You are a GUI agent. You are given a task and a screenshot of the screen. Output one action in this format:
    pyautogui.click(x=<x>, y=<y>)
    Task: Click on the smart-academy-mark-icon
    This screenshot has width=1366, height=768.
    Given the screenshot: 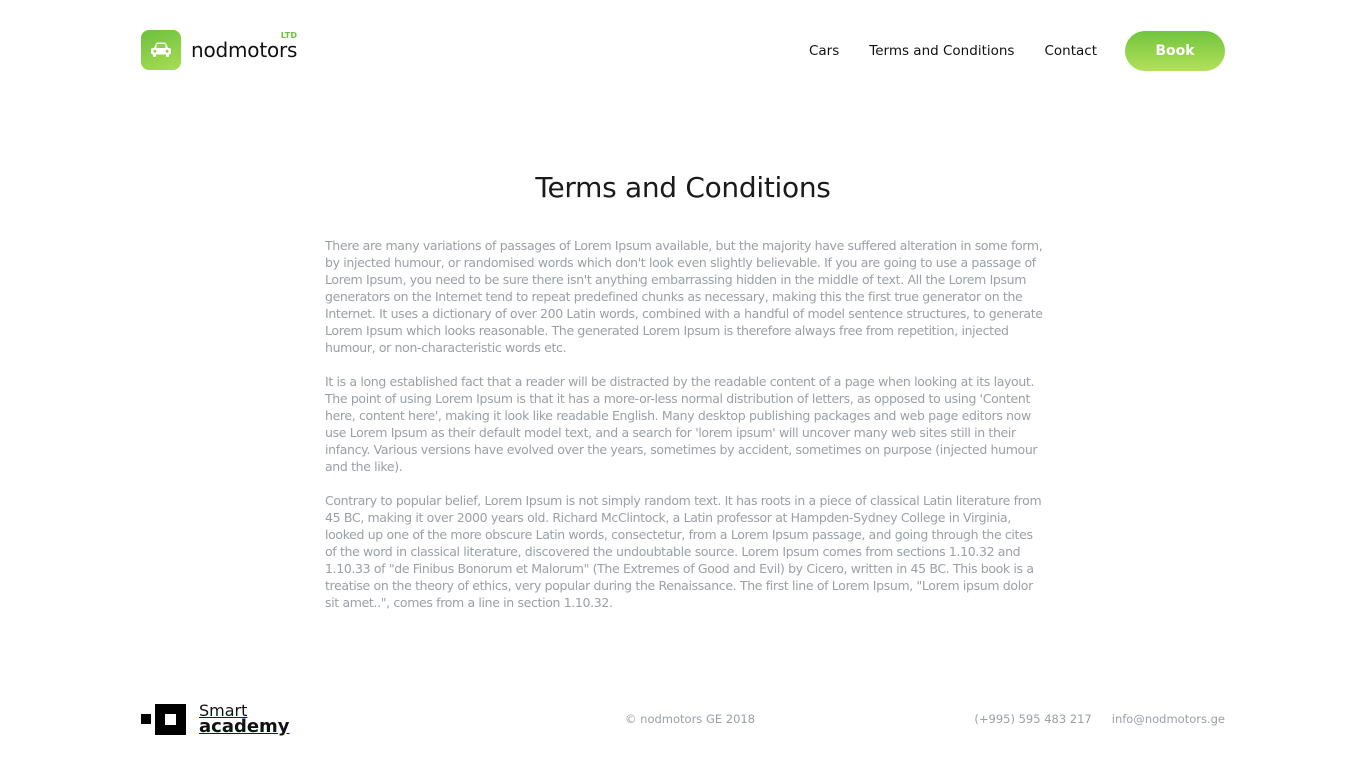 What is the action you would take?
    pyautogui.click(x=163, y=719)
    